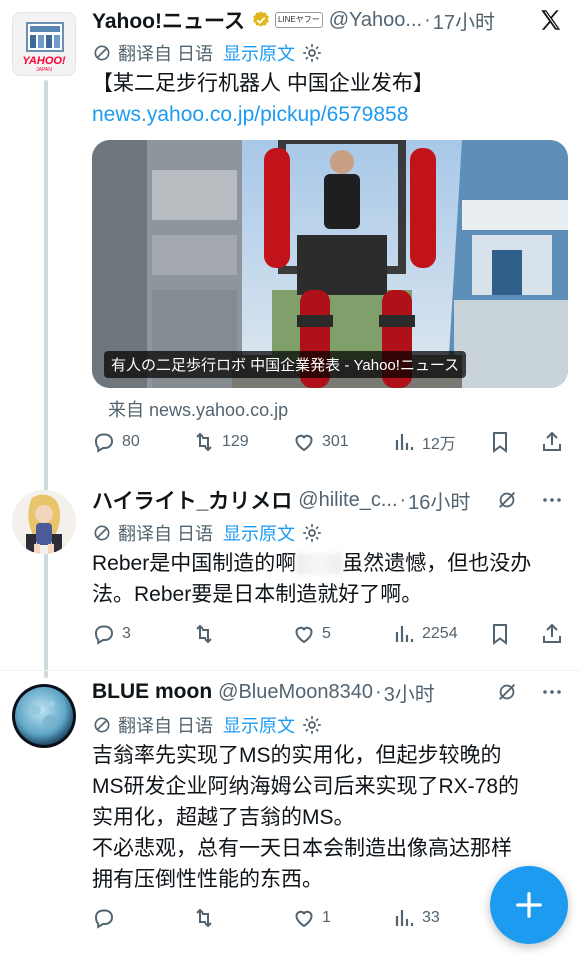 This screenshot has width=580, height=954. I want to click on action-bar: 3 5 2254, so click(329, 634).